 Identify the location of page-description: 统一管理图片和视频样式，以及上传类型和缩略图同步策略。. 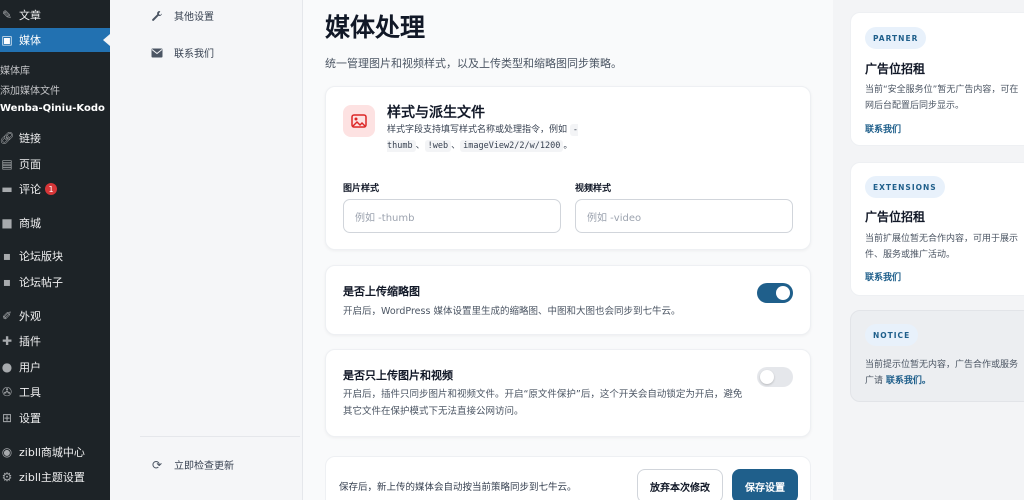
(473, 63).